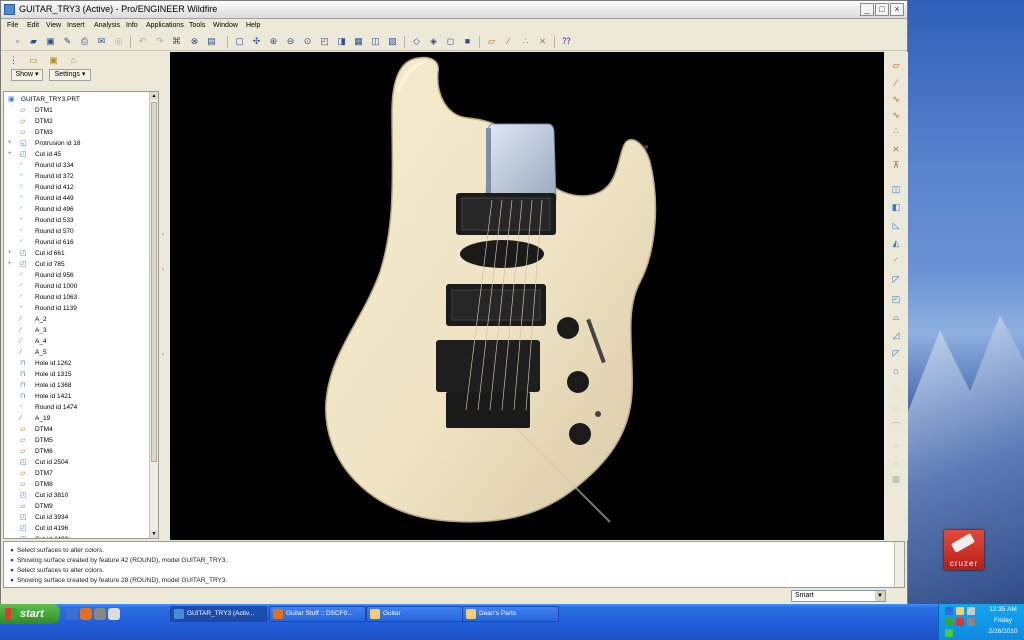 This screenshot has height=640, width=1024. Describe the element at coordinates (50, 41) in the screenshot. I see `save-icon: ▣` at that location.